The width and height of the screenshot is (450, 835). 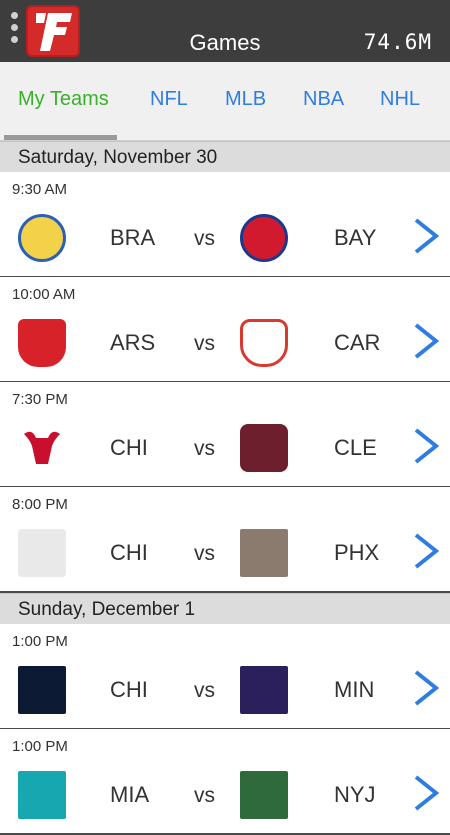 What do you see at coordinates (357, 342) in the screenshot?
I see `away-team: CAR` at bounding box center [357, 342].